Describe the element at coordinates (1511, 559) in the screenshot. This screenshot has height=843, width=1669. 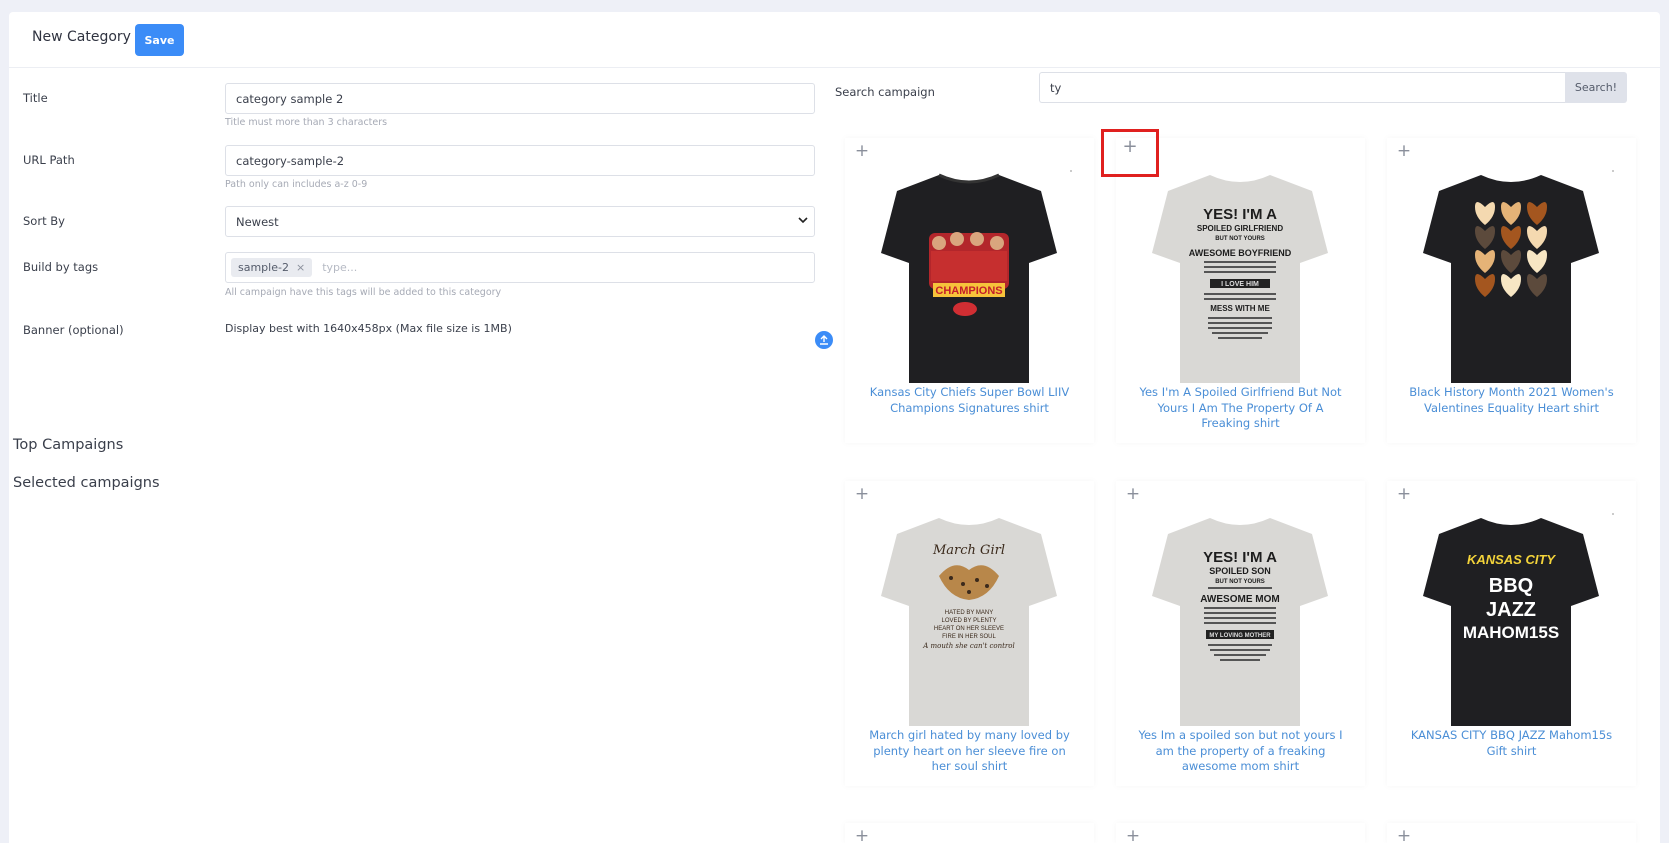
I see `shirt-text: KANSAS CITY` at that location.